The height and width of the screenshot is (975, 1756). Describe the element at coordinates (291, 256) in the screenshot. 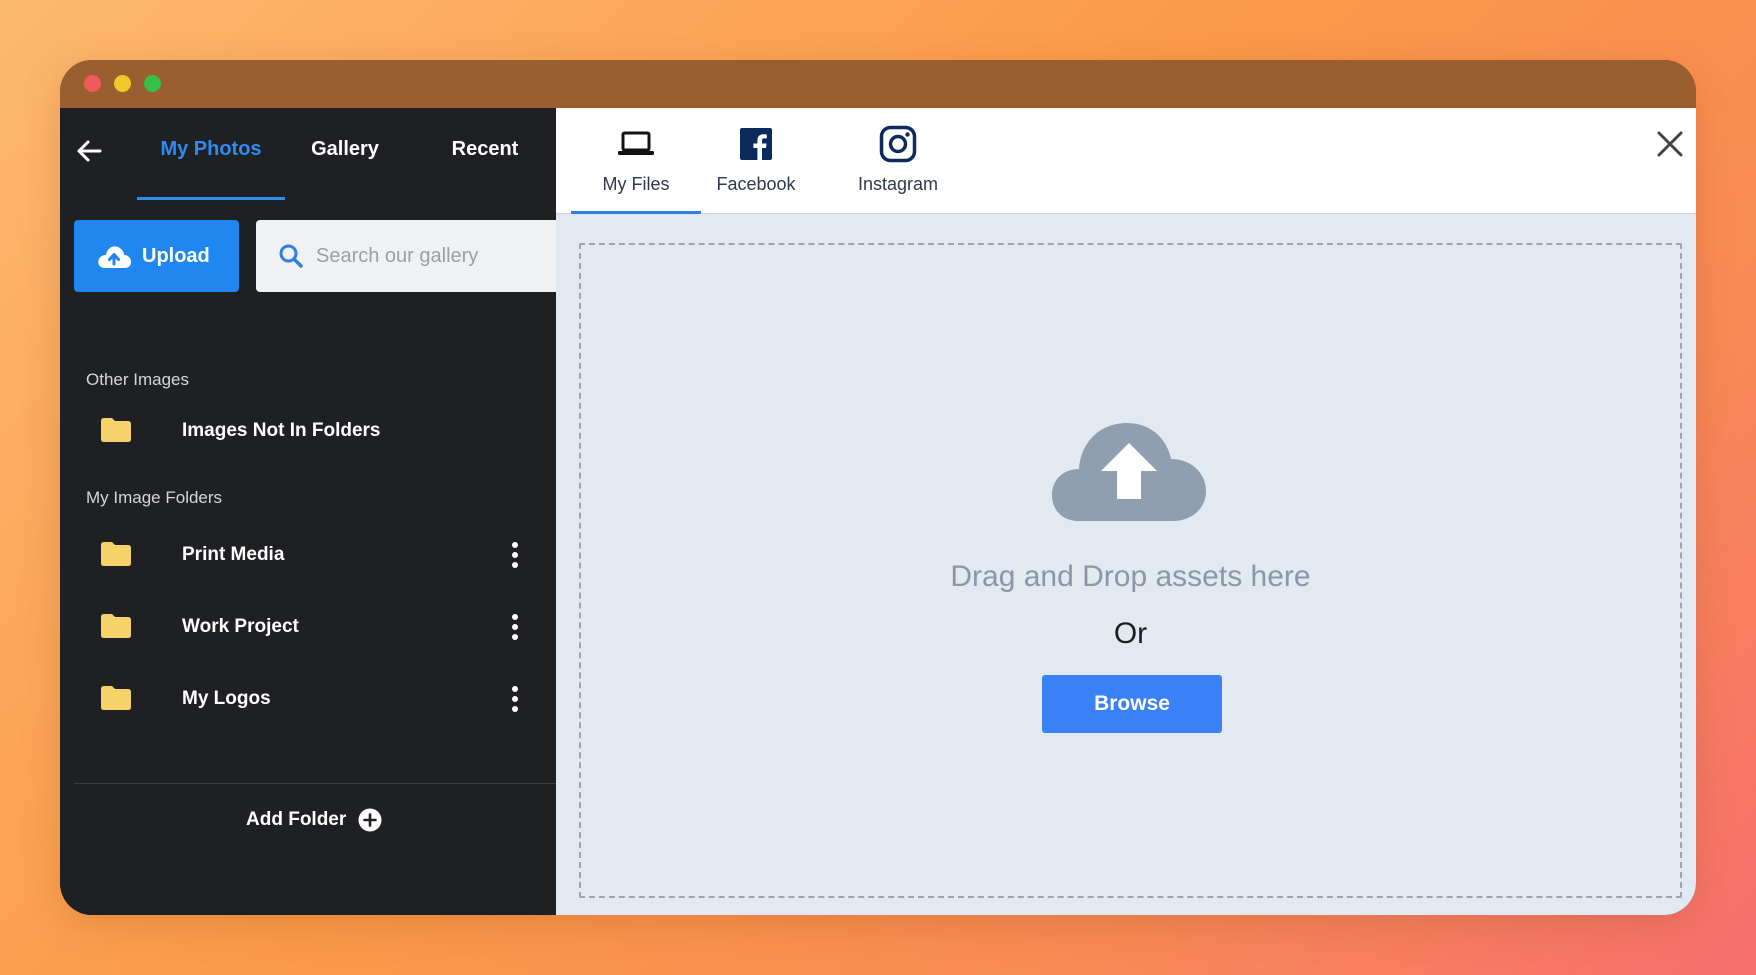

I see `search-icon` at that location.